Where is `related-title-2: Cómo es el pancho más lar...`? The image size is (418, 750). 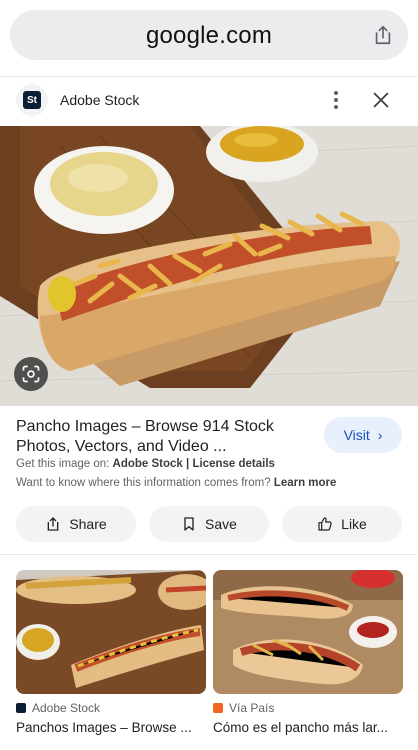 related-title-2: Cómo es el pancho más lar... is located at coordinates (308, 727).